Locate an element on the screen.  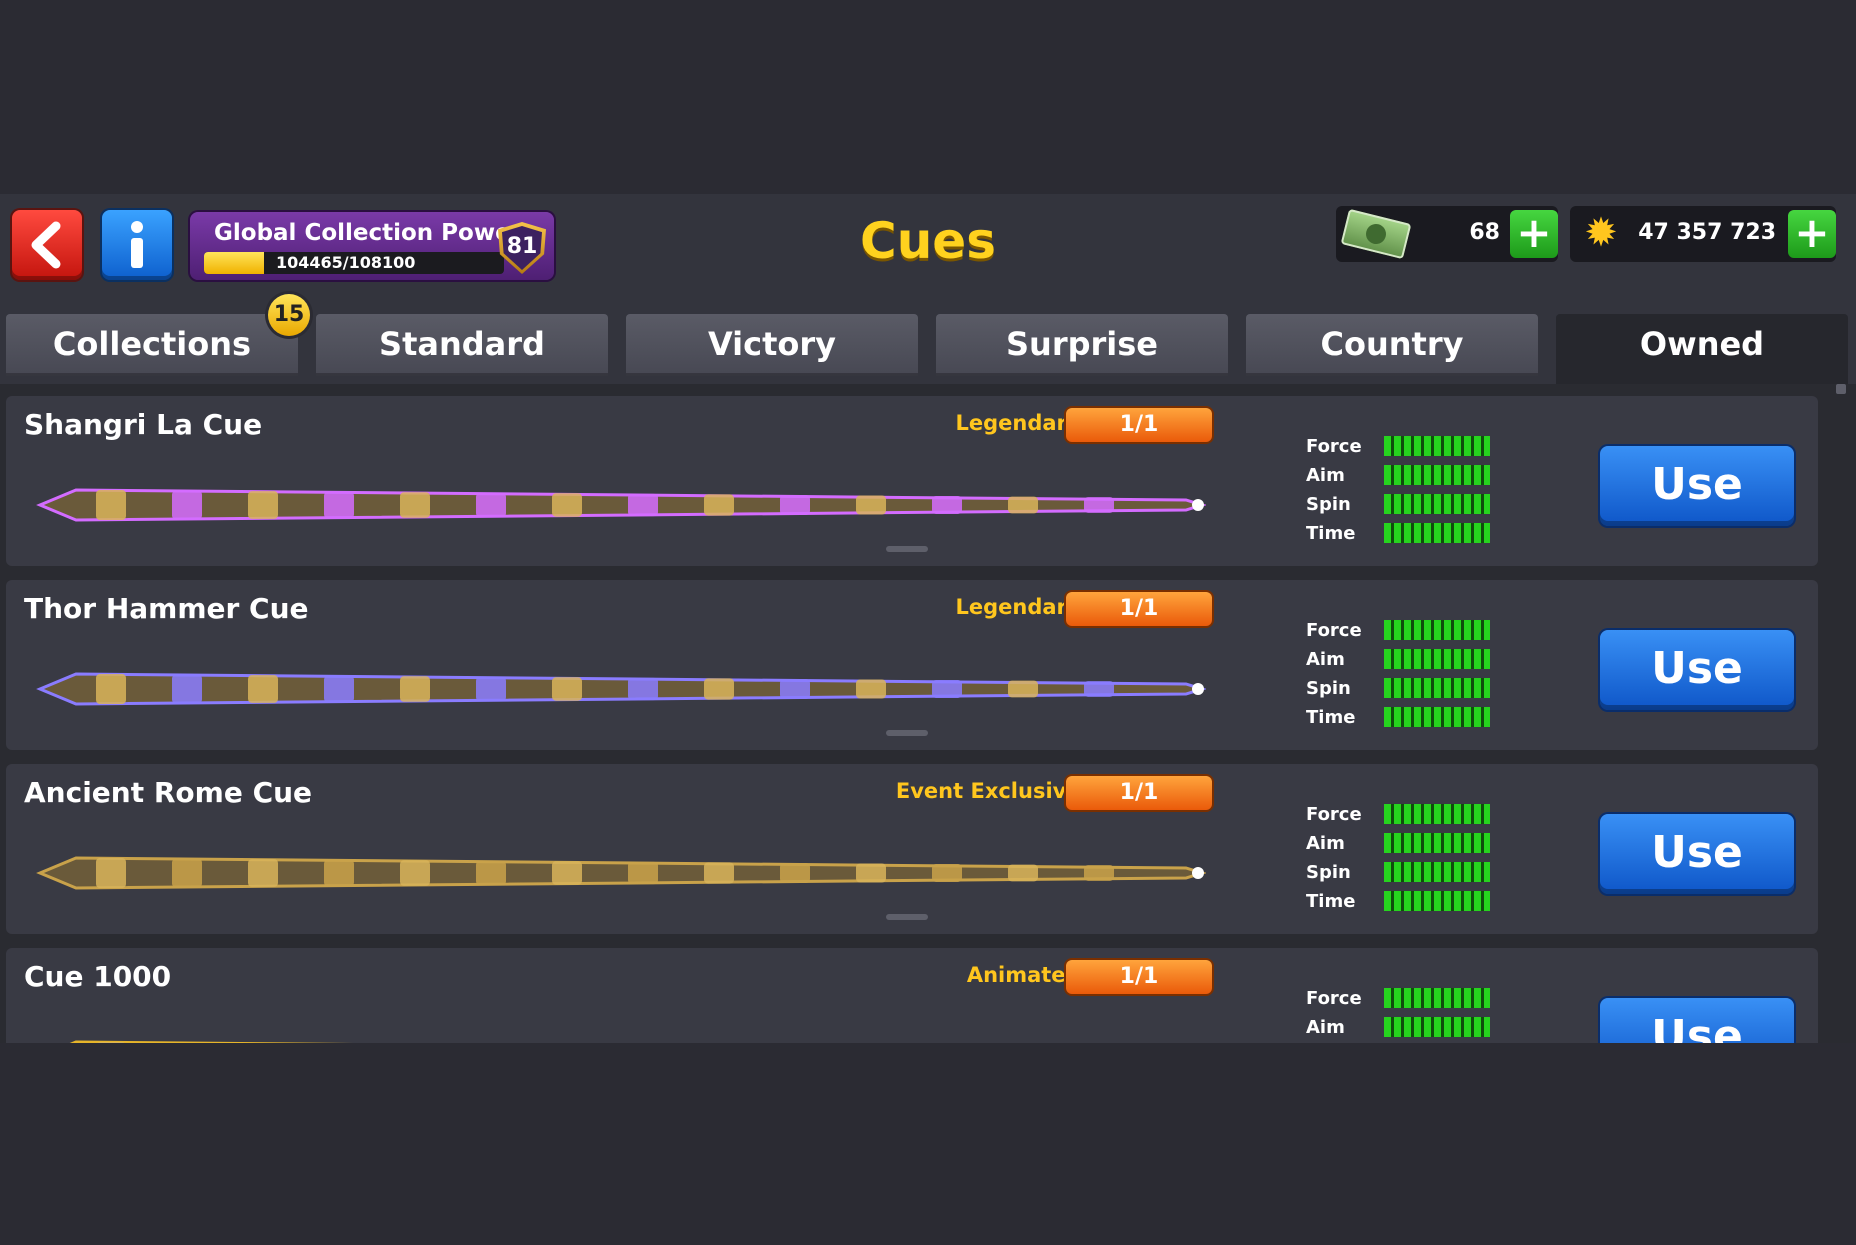
tab-owned: Owned is located at coordinates (1702, 349).